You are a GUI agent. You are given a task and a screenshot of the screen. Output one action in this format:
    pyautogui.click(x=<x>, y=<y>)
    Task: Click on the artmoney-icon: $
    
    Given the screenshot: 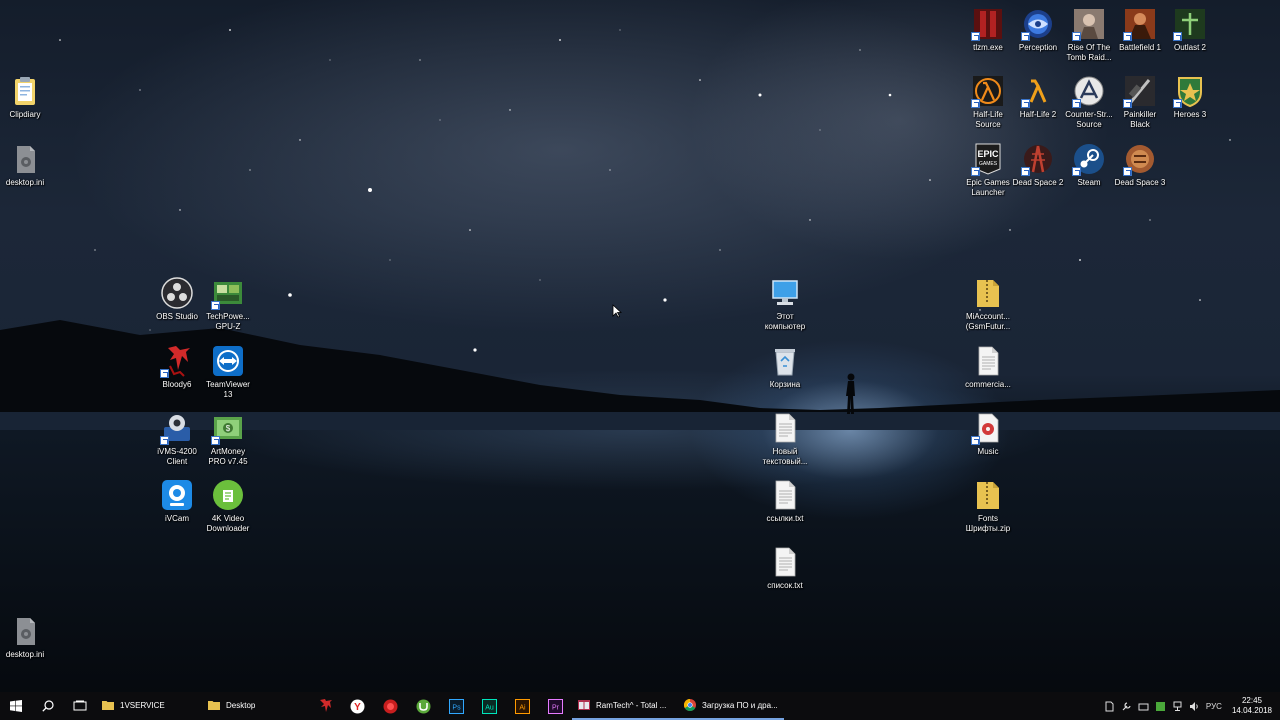 What is the action you would take?
    pyautogui.click(x=228, y=428)
    